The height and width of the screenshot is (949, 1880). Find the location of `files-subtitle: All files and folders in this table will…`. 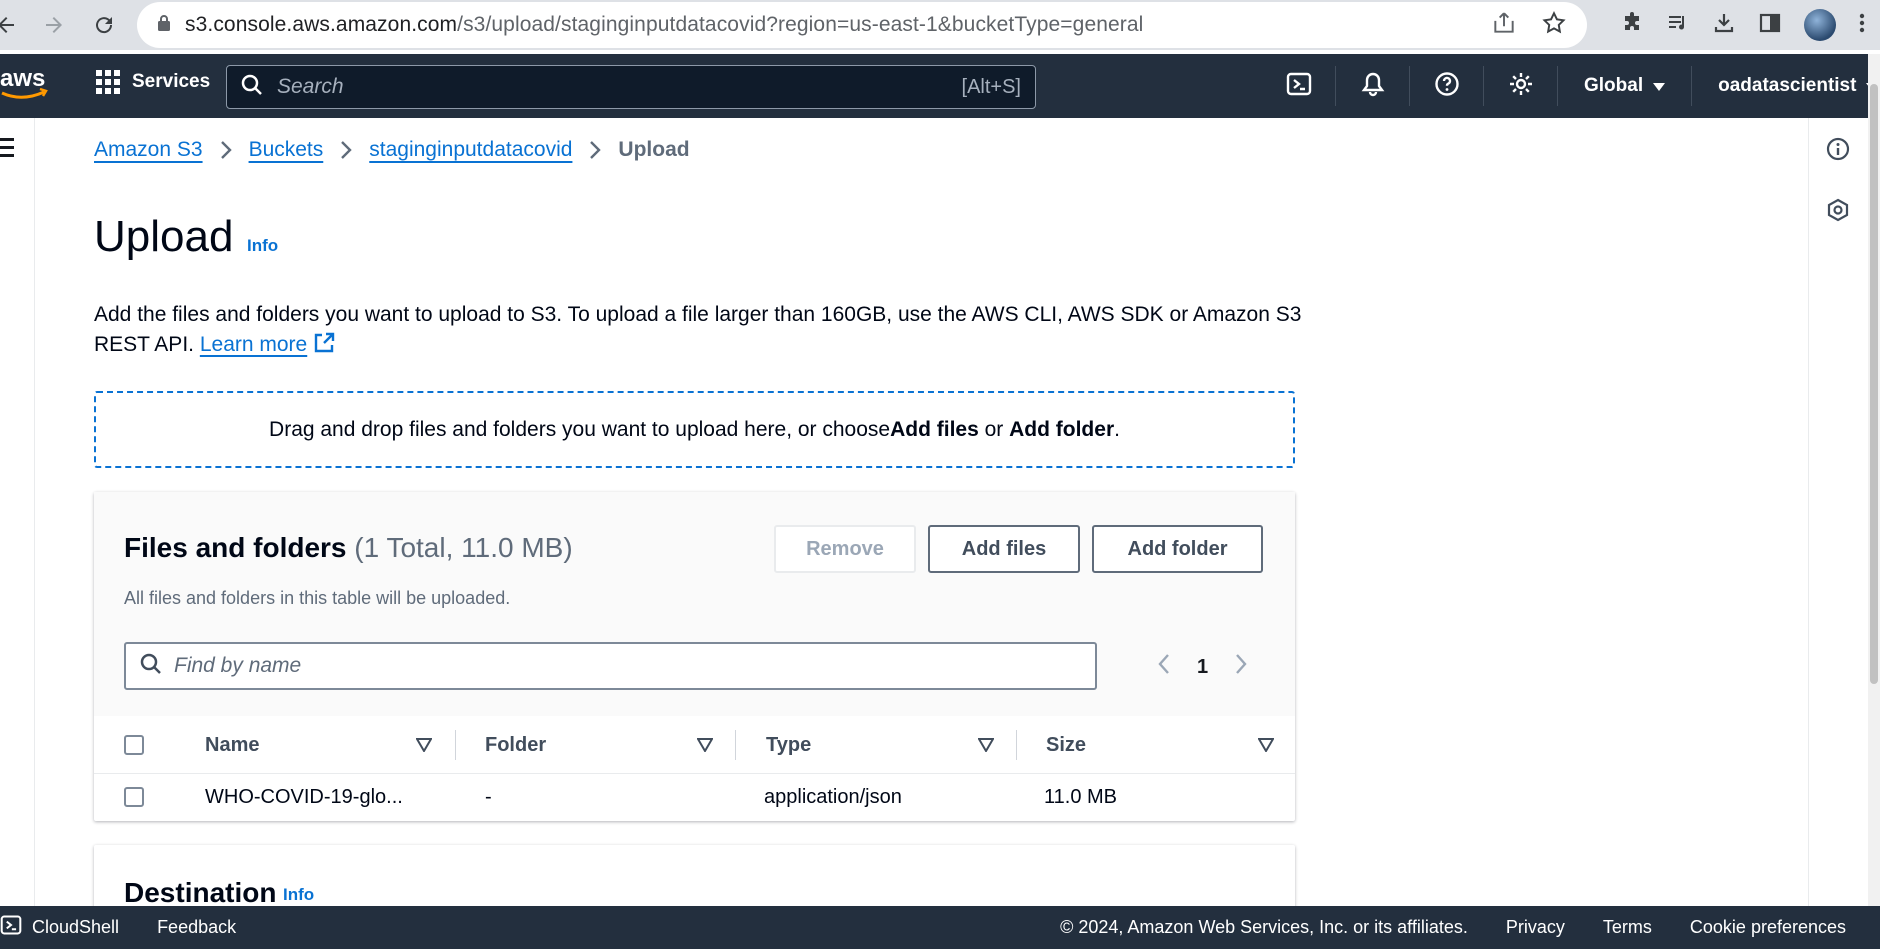

files-subtitle: All files and folders in this table will… is located at coordinates (317, 598).